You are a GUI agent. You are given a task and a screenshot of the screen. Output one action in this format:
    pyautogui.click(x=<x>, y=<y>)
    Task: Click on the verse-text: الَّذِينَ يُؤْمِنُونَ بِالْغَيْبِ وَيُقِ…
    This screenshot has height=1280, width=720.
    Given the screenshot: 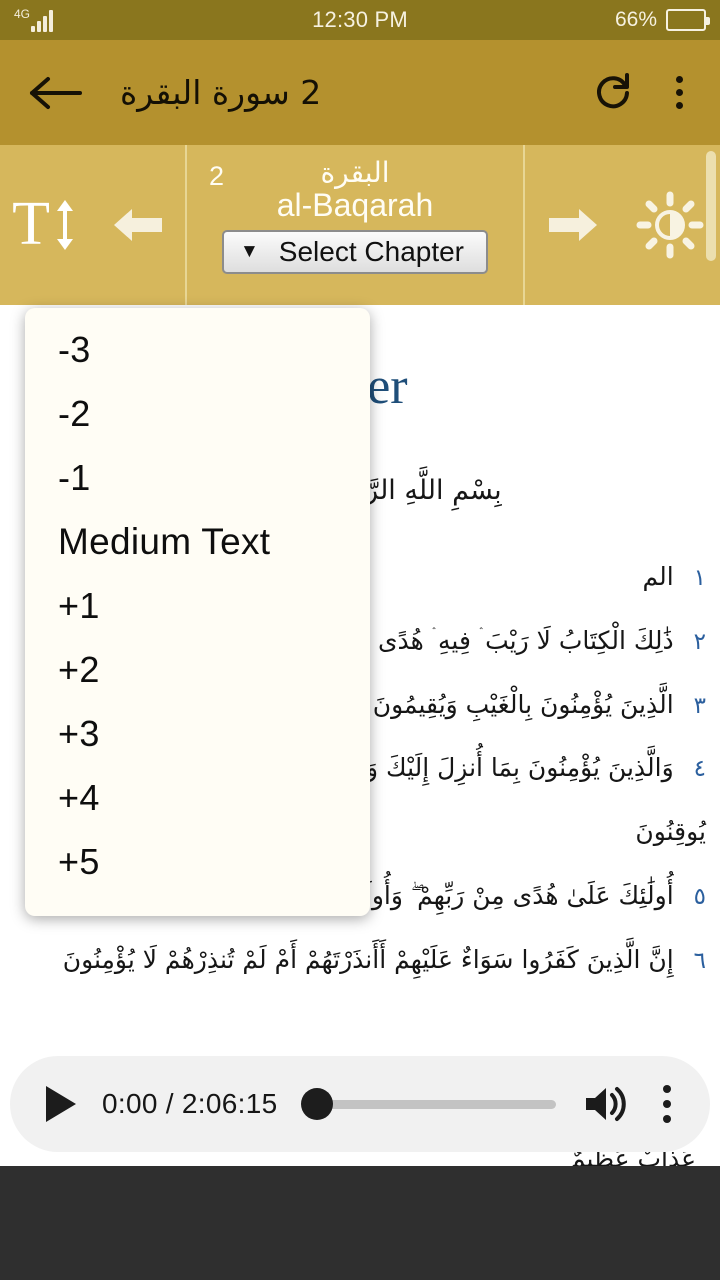 What is the action you would take?
    pyautogui.click(x=523, y=704)
    